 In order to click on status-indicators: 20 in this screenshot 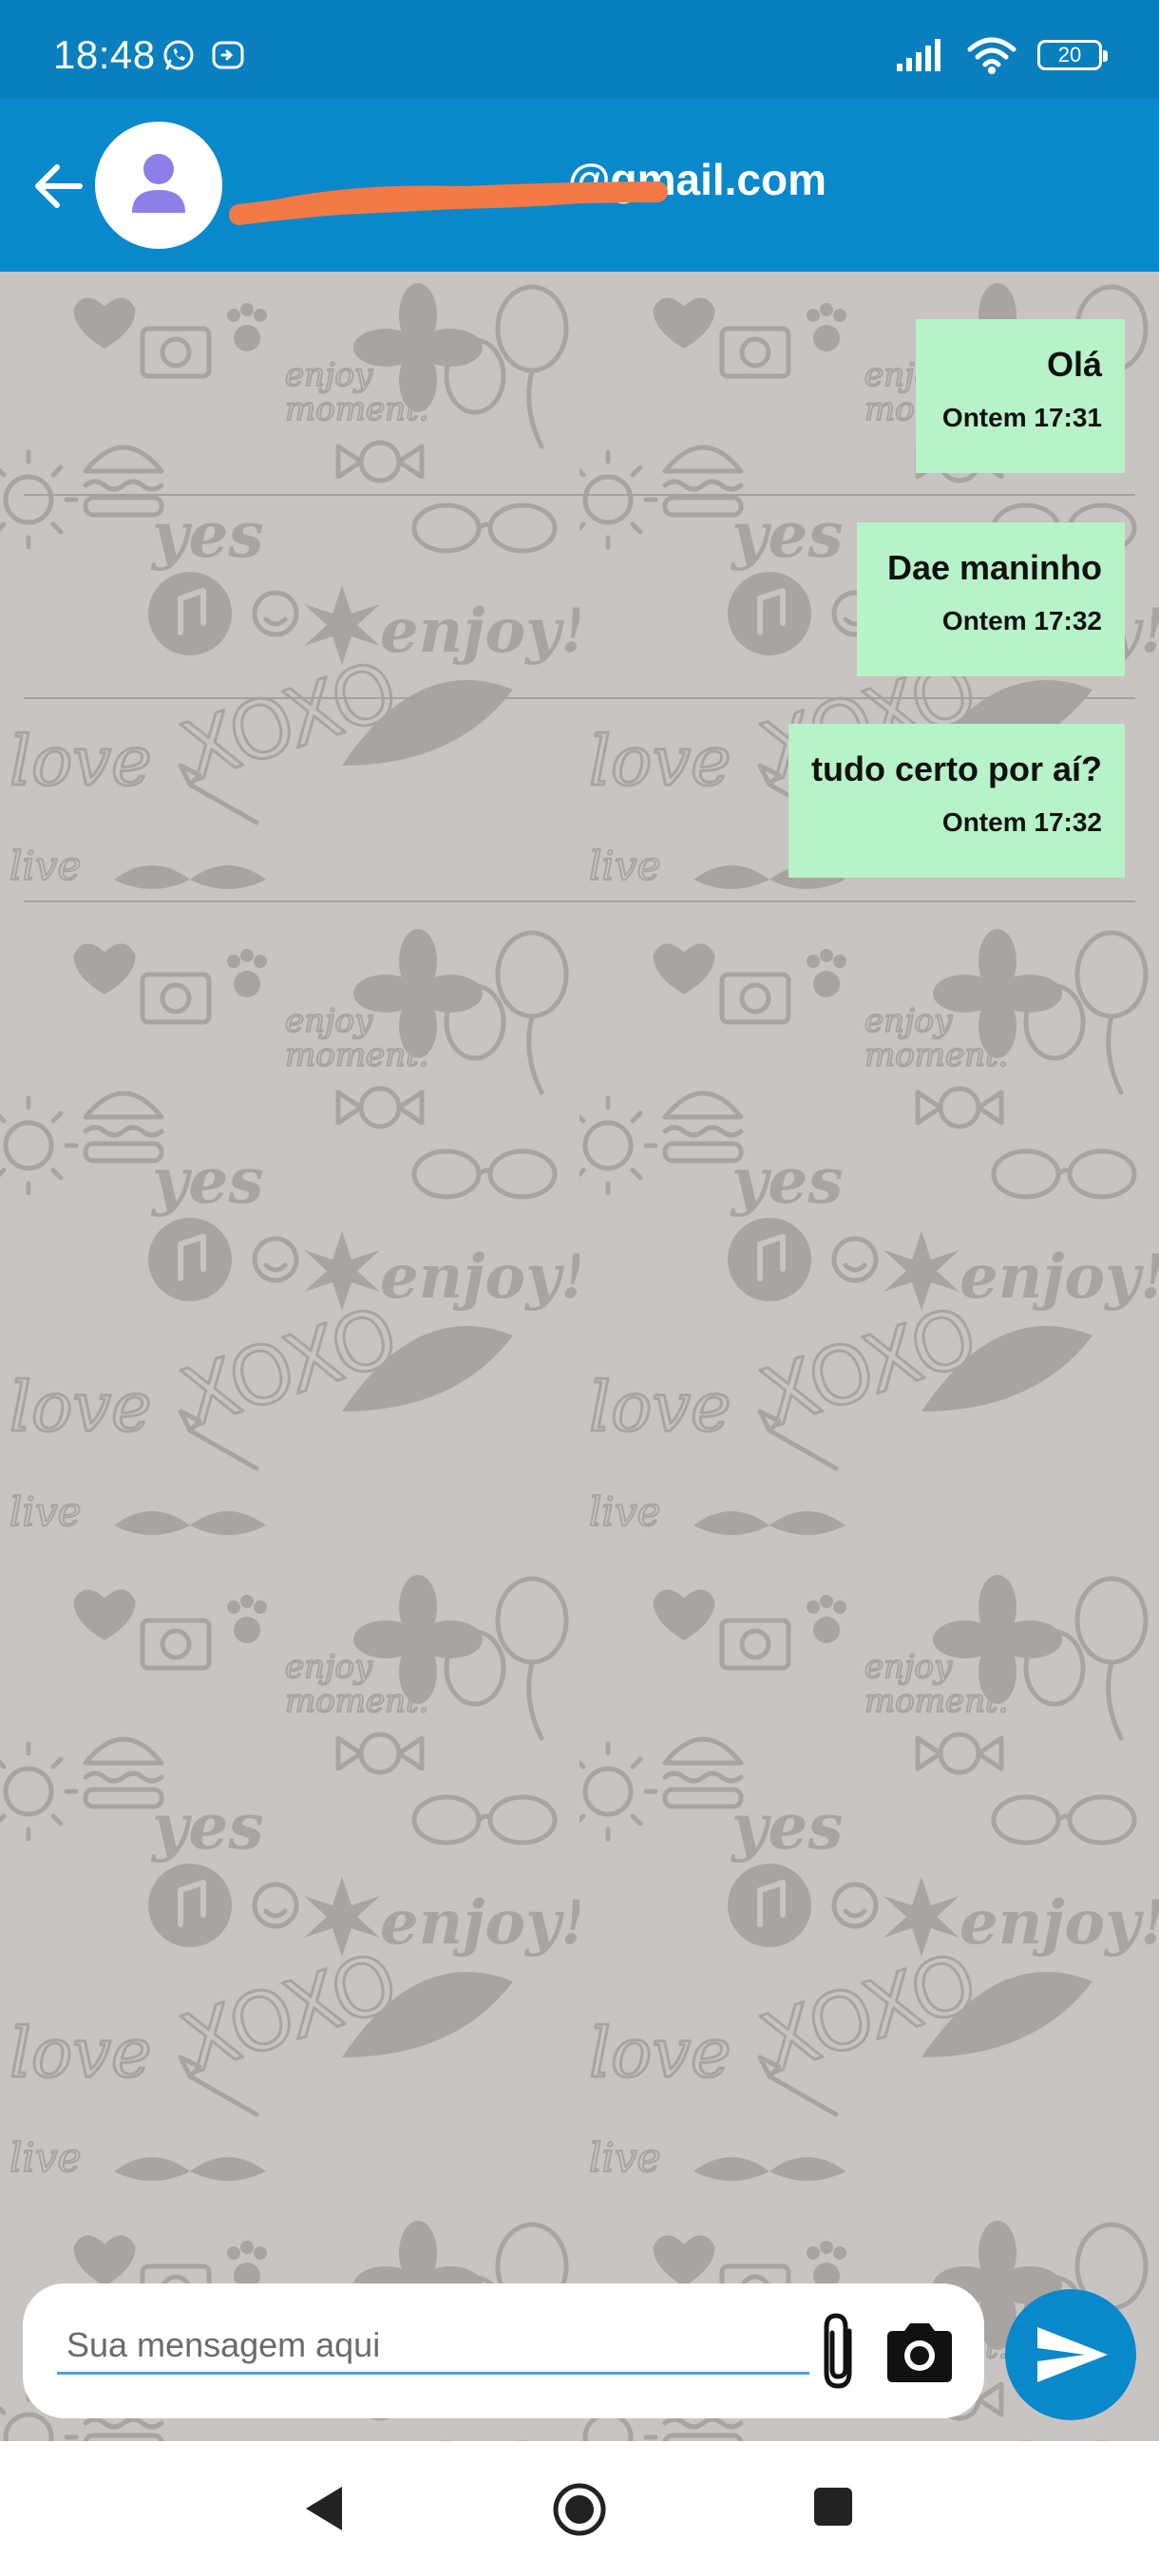, I will do `click(1002, 55)`.